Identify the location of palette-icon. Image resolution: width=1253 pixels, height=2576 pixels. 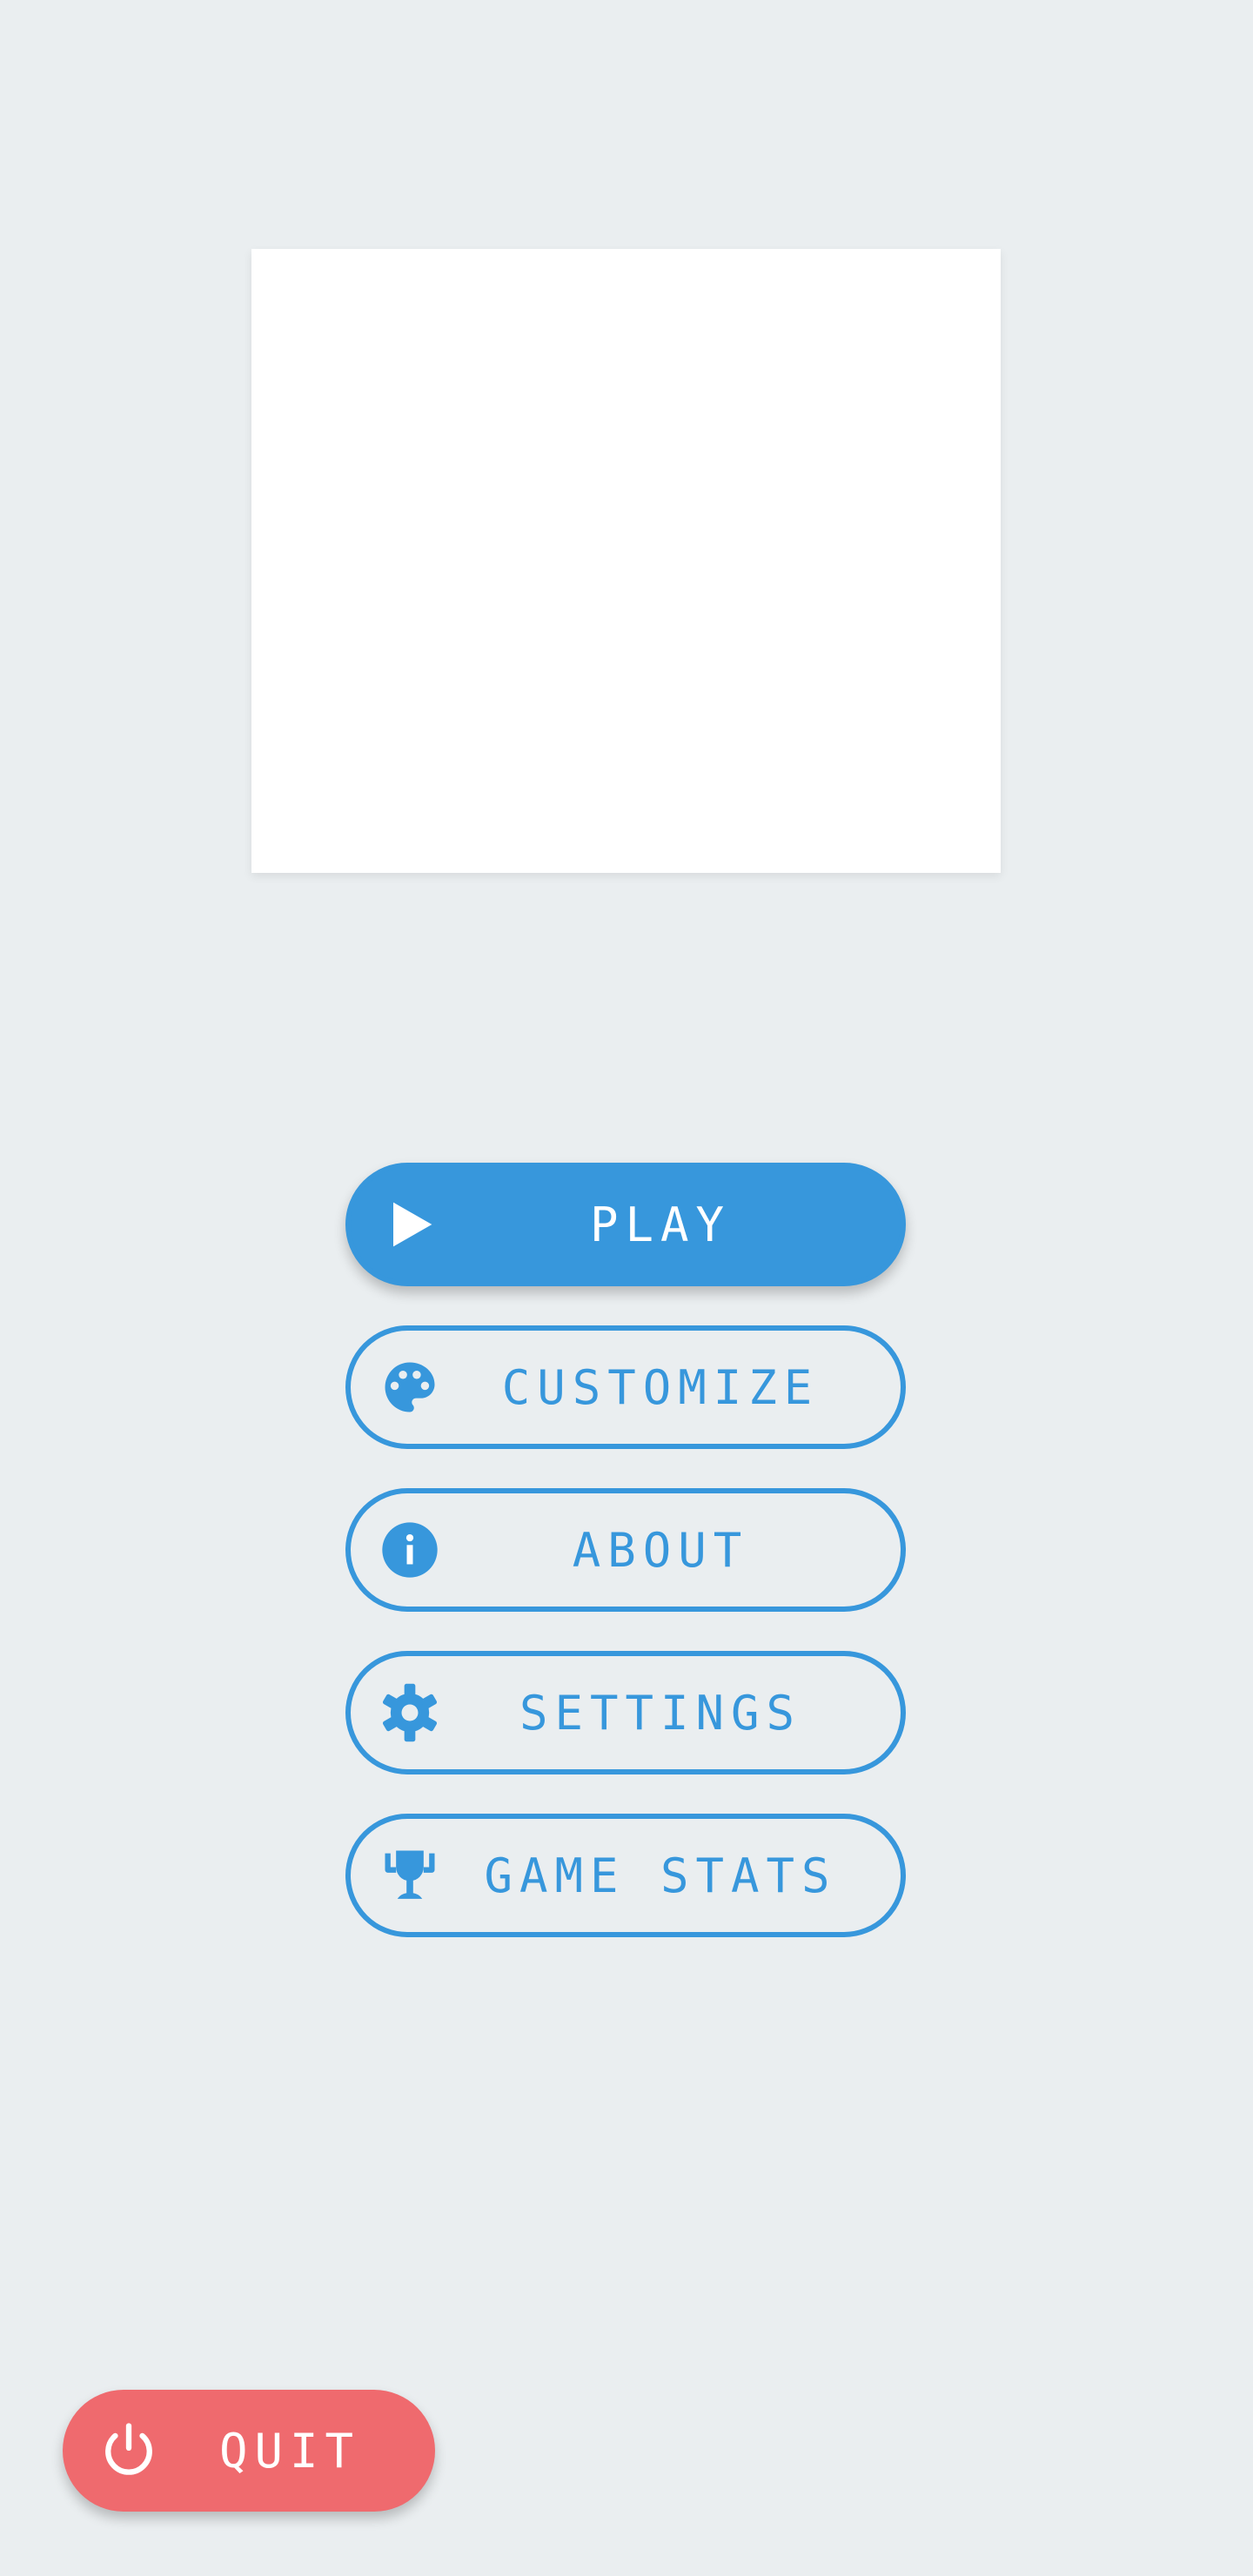
(410, 1387).